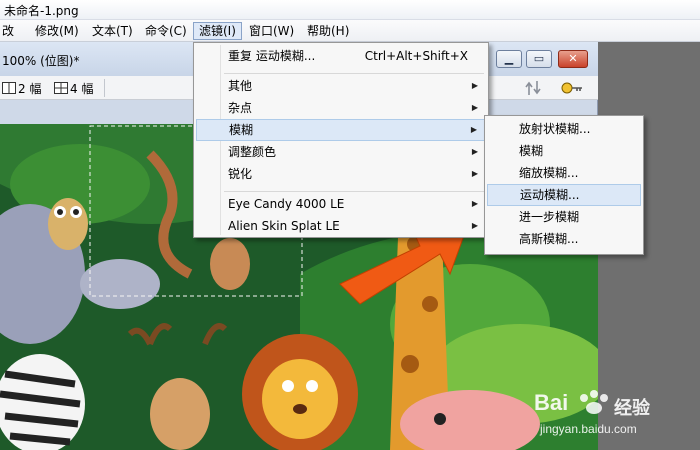 This screenshot has width=700, height=450. What do you see at coordinates (81, 88) in the screenshot?
I see `four-up-label: 4 幅` at bounding box center [81, 88].